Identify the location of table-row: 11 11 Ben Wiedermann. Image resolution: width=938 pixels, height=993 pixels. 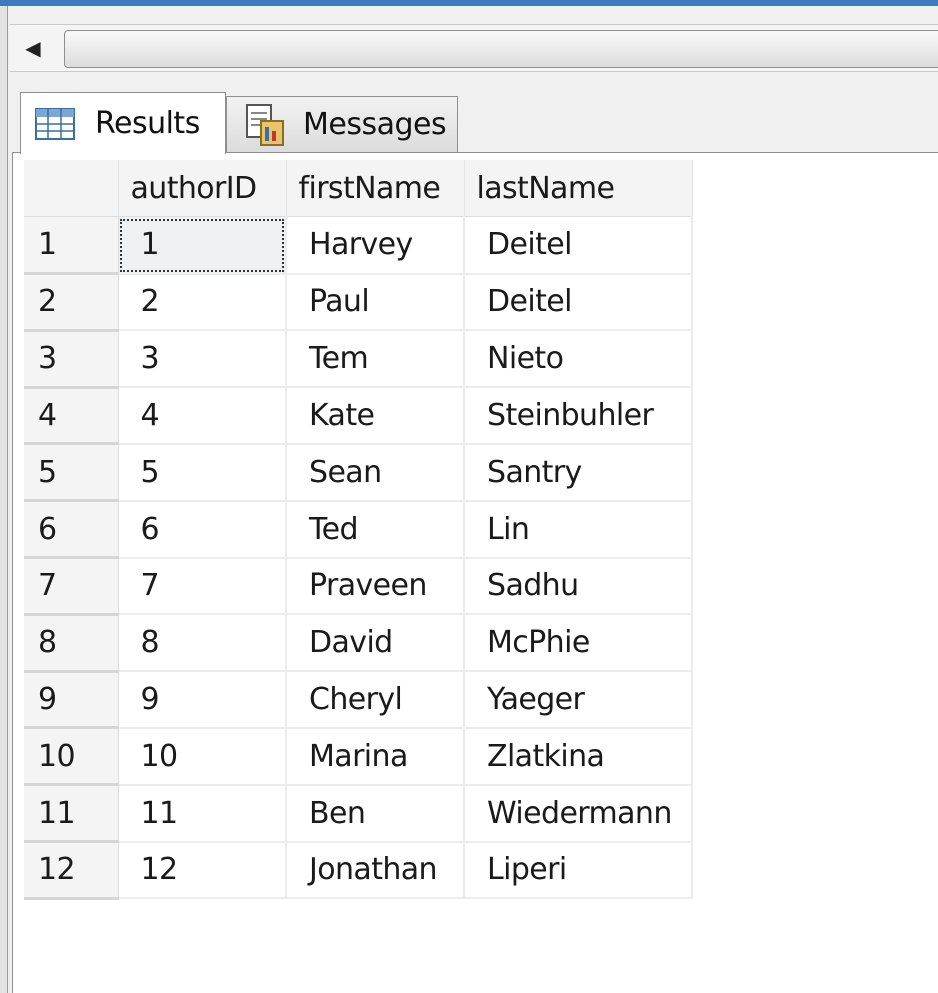
(358, 814).